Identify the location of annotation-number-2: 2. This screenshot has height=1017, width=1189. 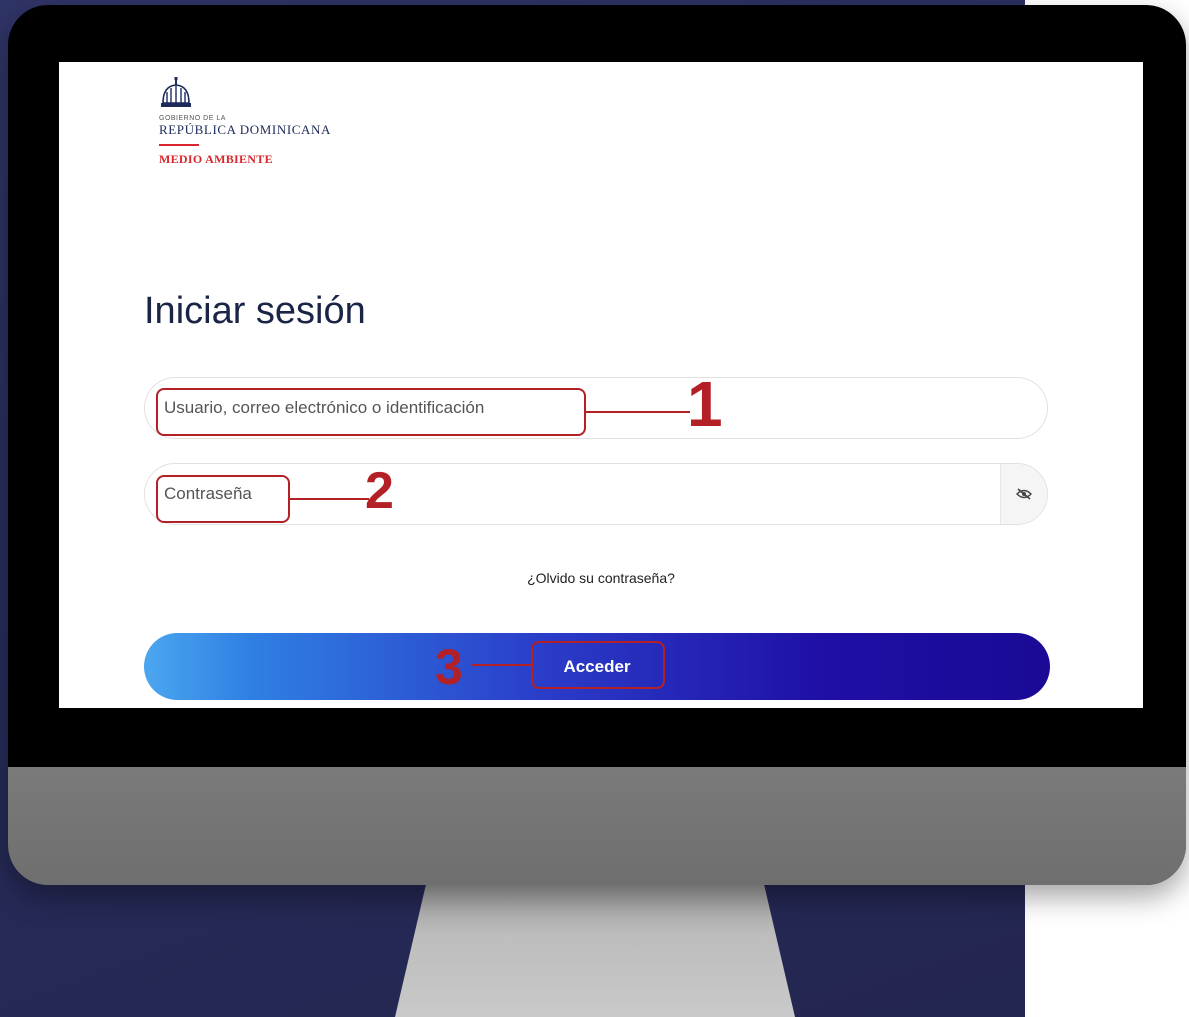
(379, 491).